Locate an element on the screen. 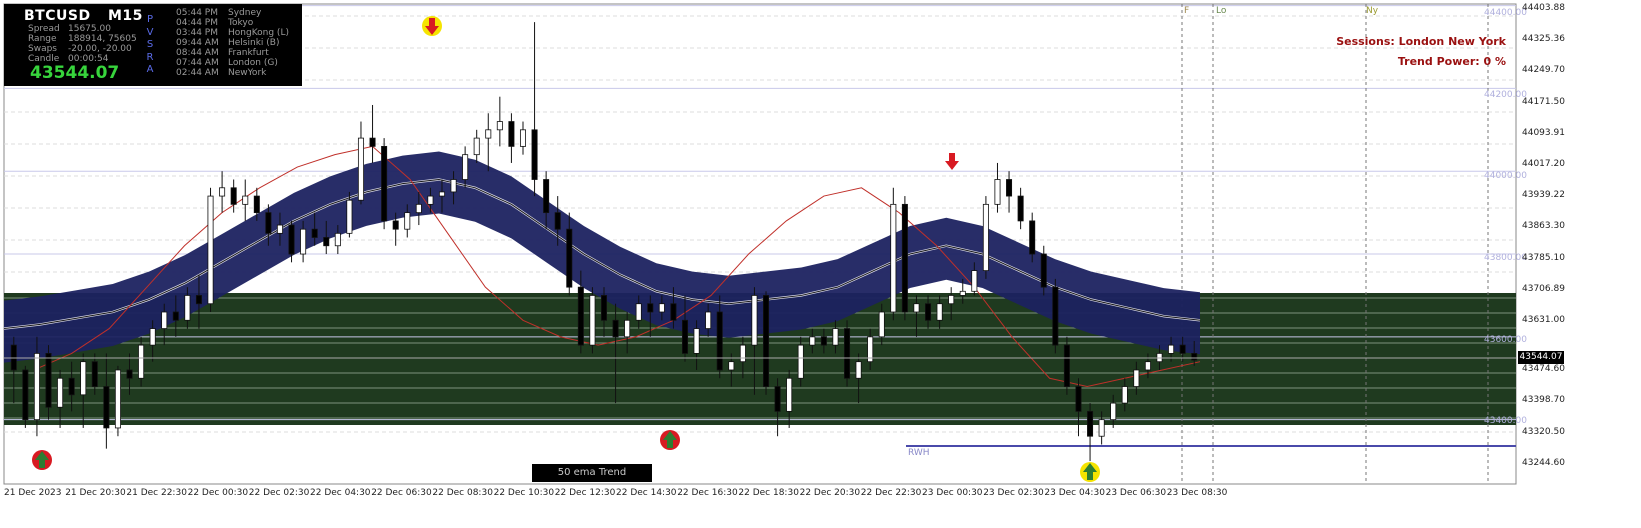  price-axis-label: 43785.10 is located at coordinates (1543, 257).